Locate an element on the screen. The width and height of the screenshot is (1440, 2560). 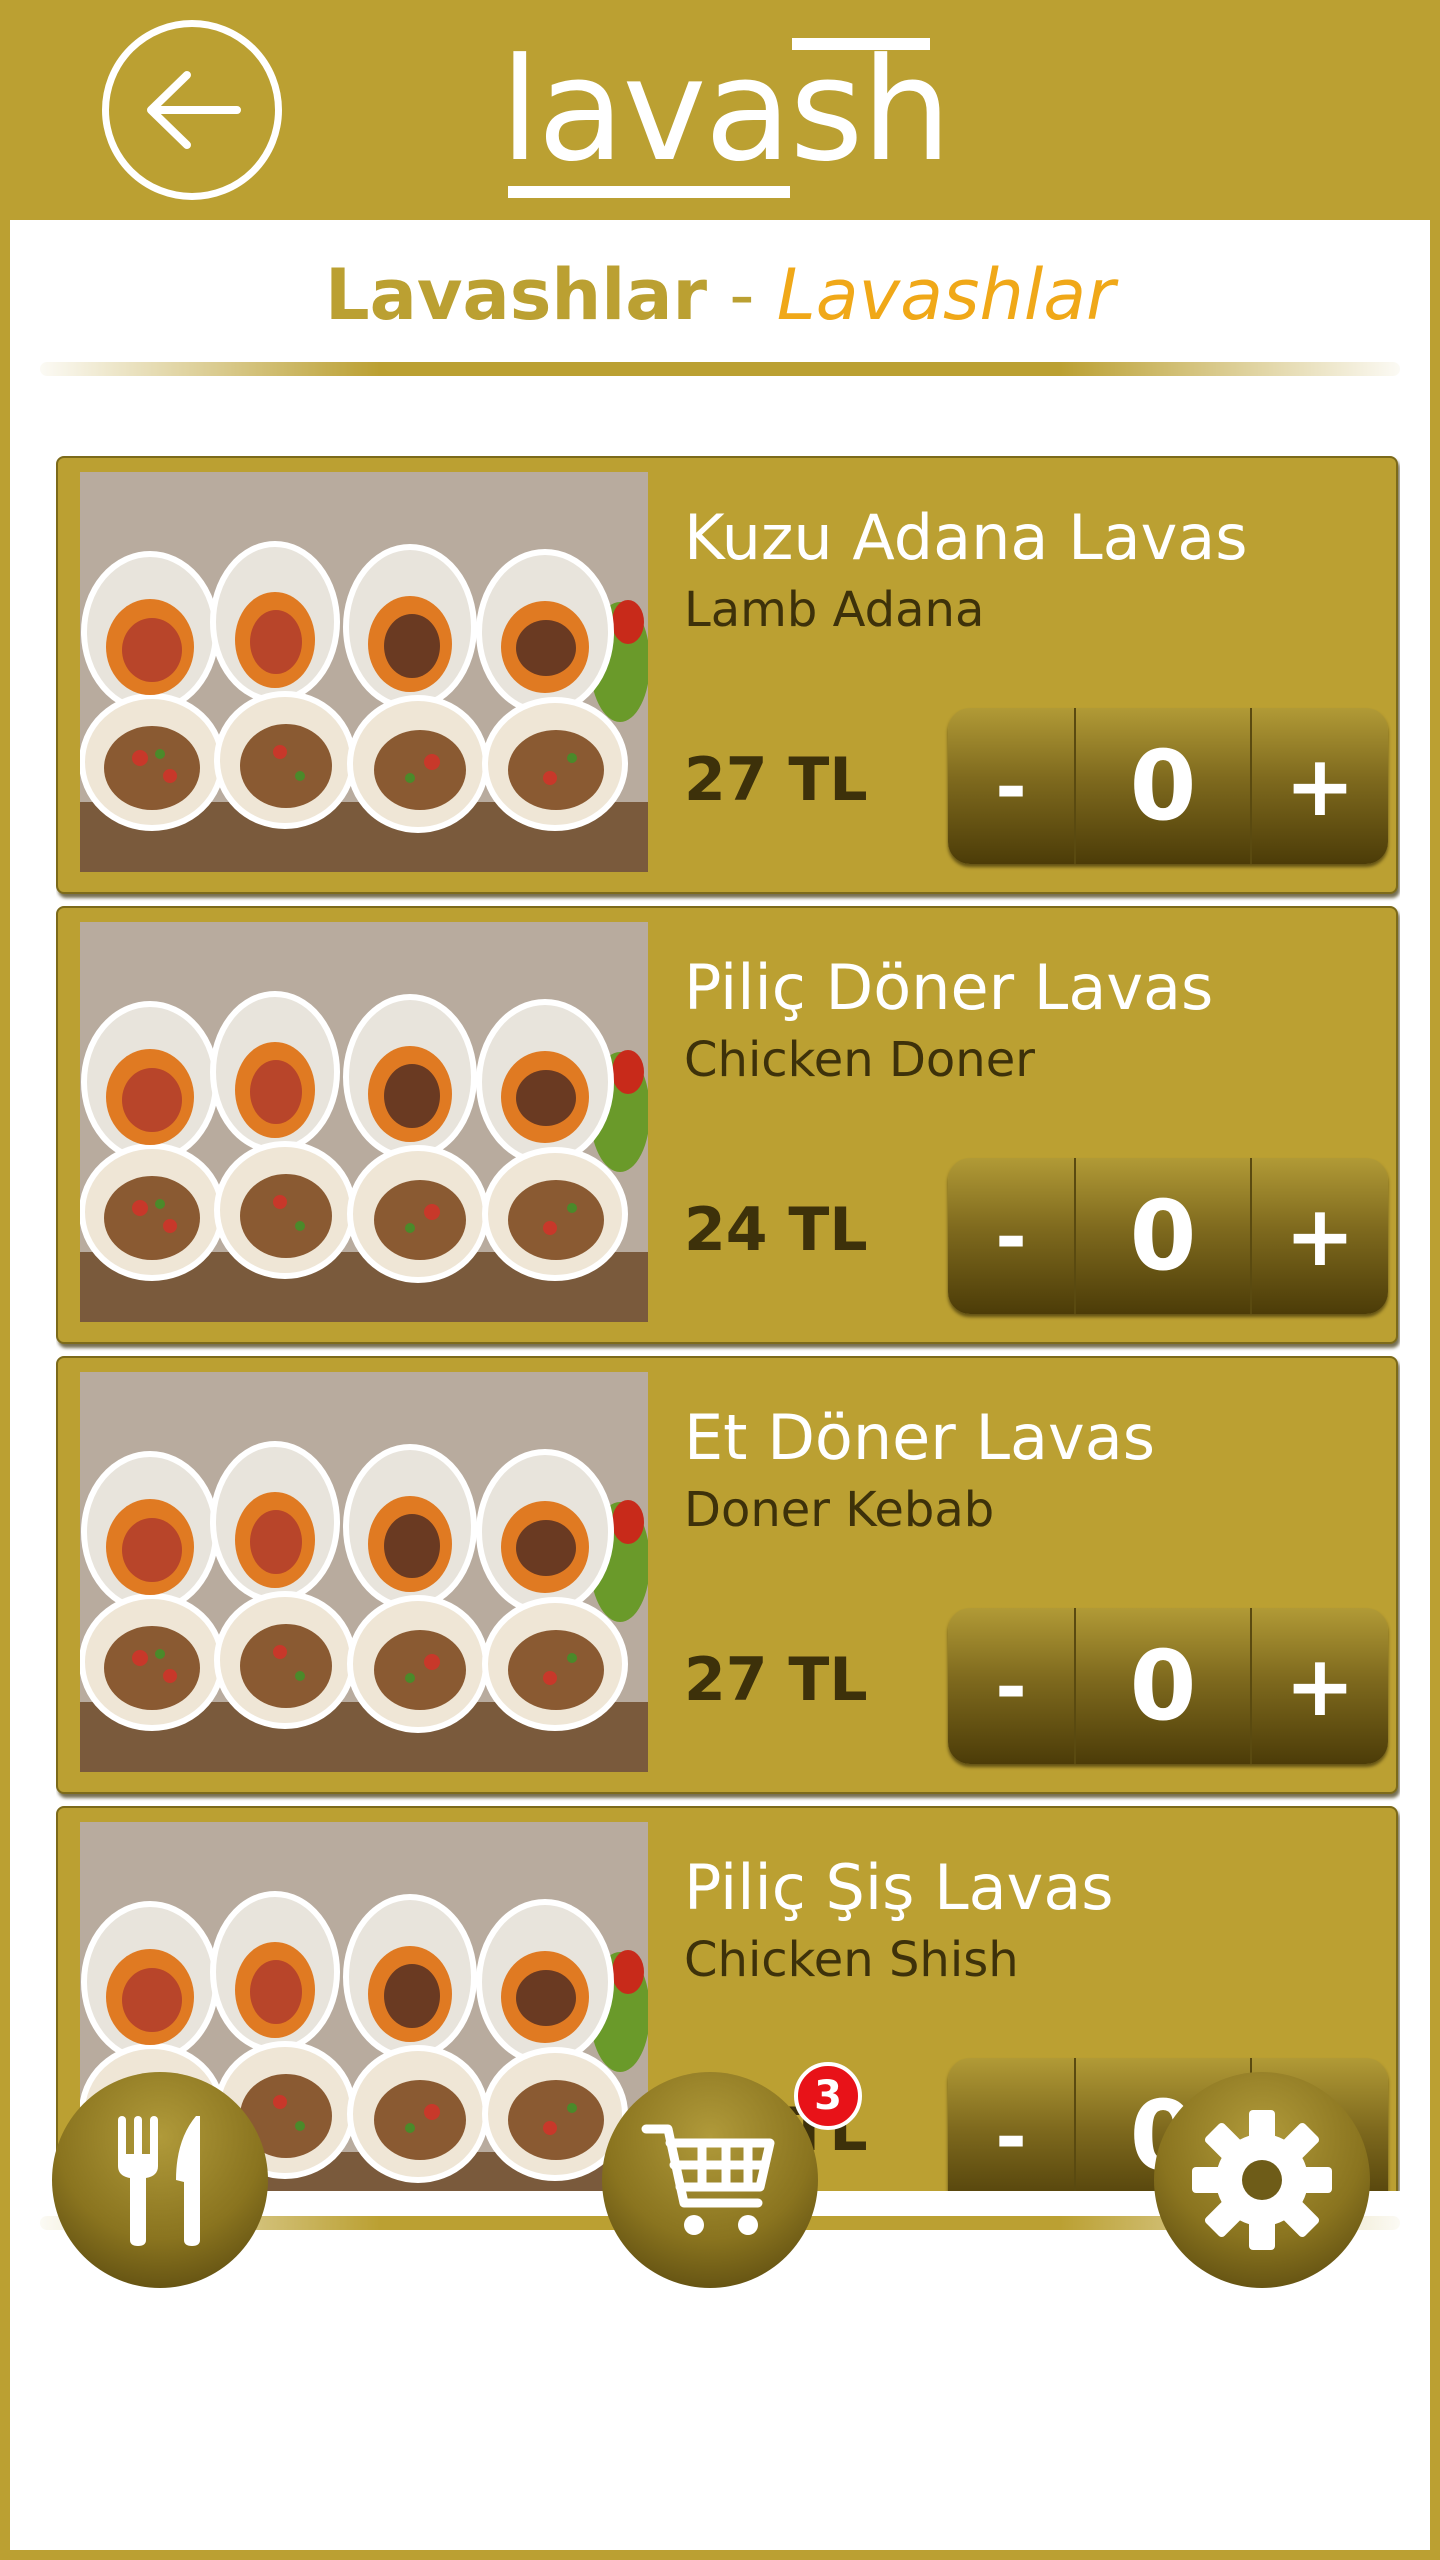
product-name: Piliç Döner Lavas is located at coordinates (949, 987).